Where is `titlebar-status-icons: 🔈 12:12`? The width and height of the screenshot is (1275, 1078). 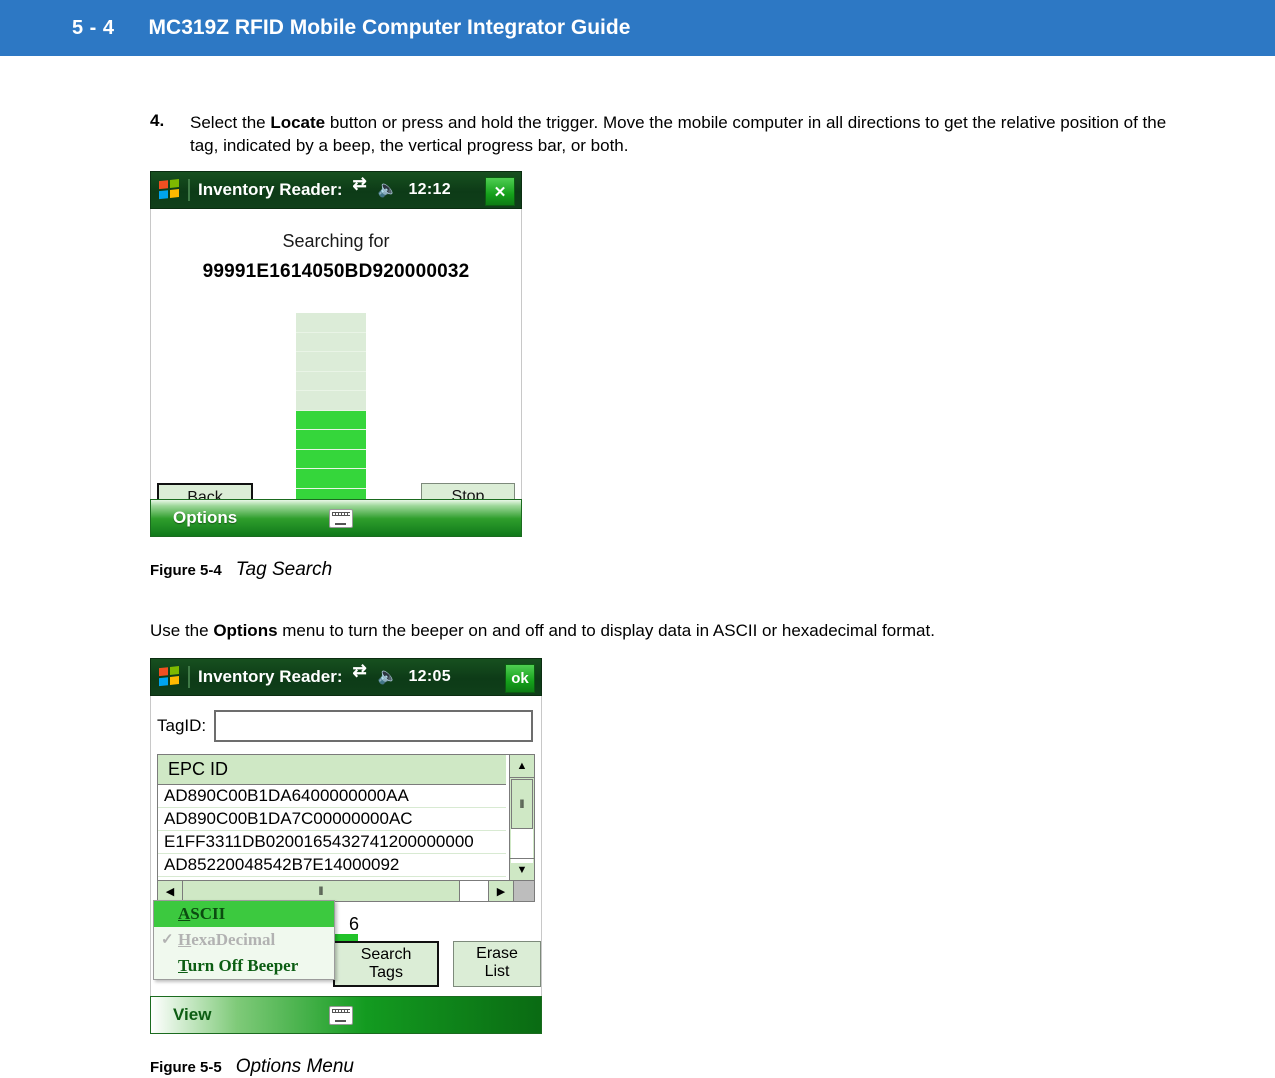
titlebar-status-icons: 🔈 12:12 is located at coordinates (402, 186).